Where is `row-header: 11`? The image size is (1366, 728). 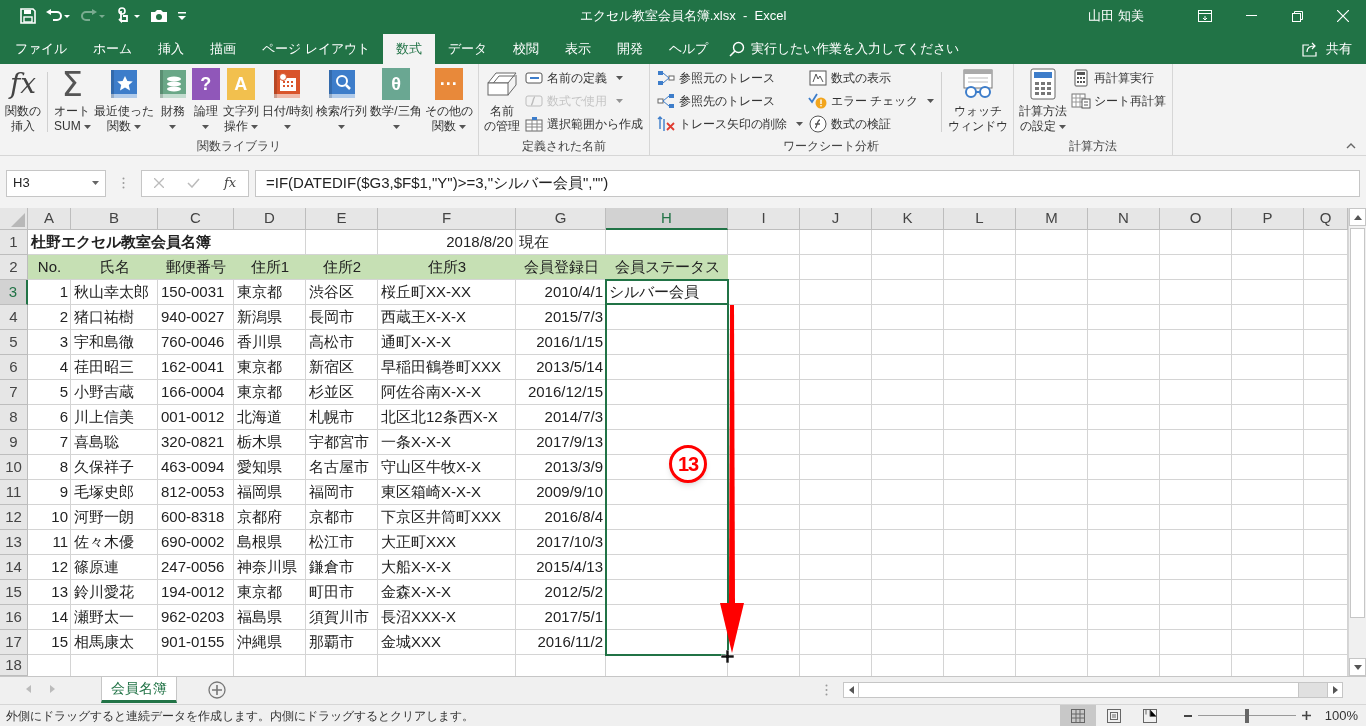 row-header: 11 is located at coordinates (14, 492).